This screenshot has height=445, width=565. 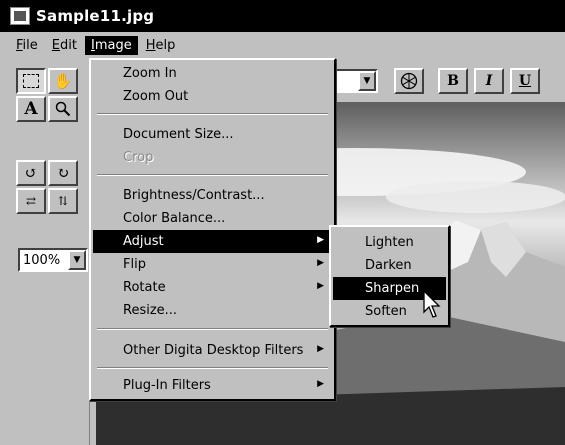 What do you see at coordinates (212, 287) in the screenshot?
I see `menu-item-rotate: Rotate ▶` at bounding box center [212, 287].